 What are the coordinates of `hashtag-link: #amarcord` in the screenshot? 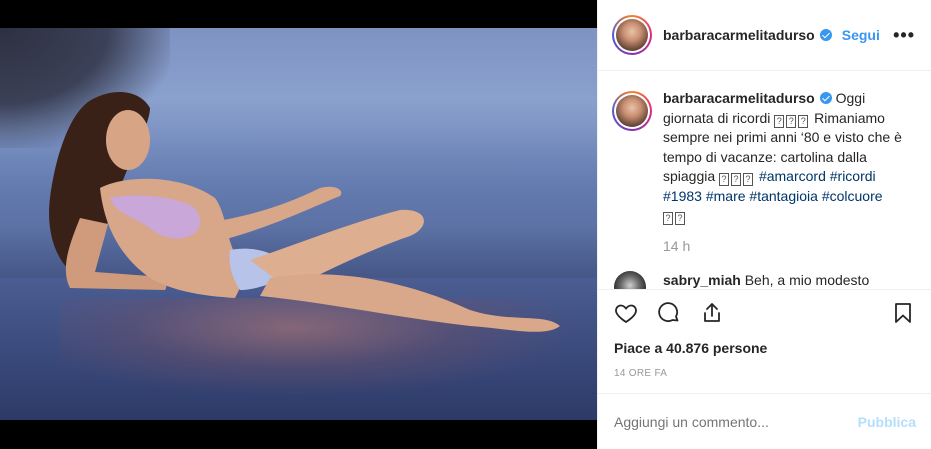 It's located at (792, 176).